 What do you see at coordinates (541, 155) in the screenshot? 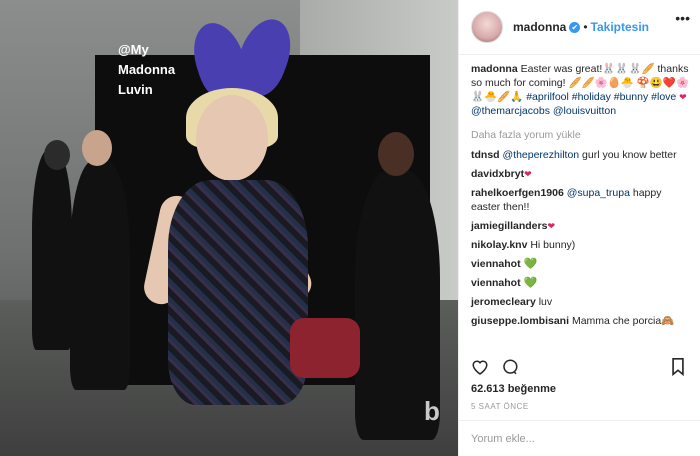
I see `comment-mention: @theperezhilton` at bounding box center [541, 155].